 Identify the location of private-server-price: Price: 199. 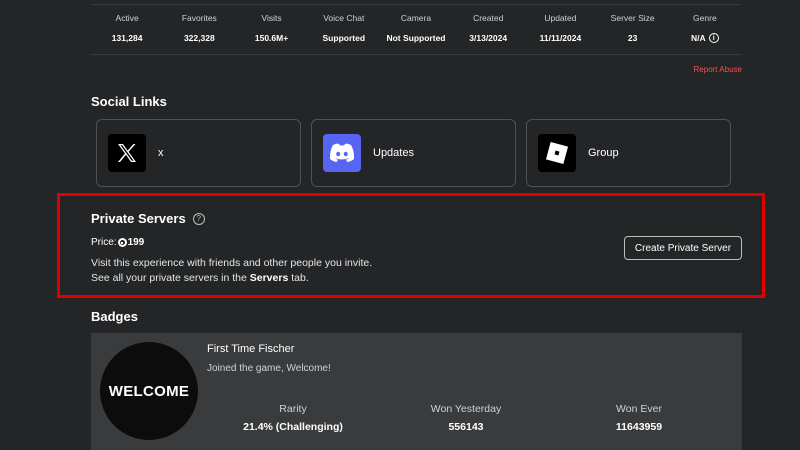
(117, 242).